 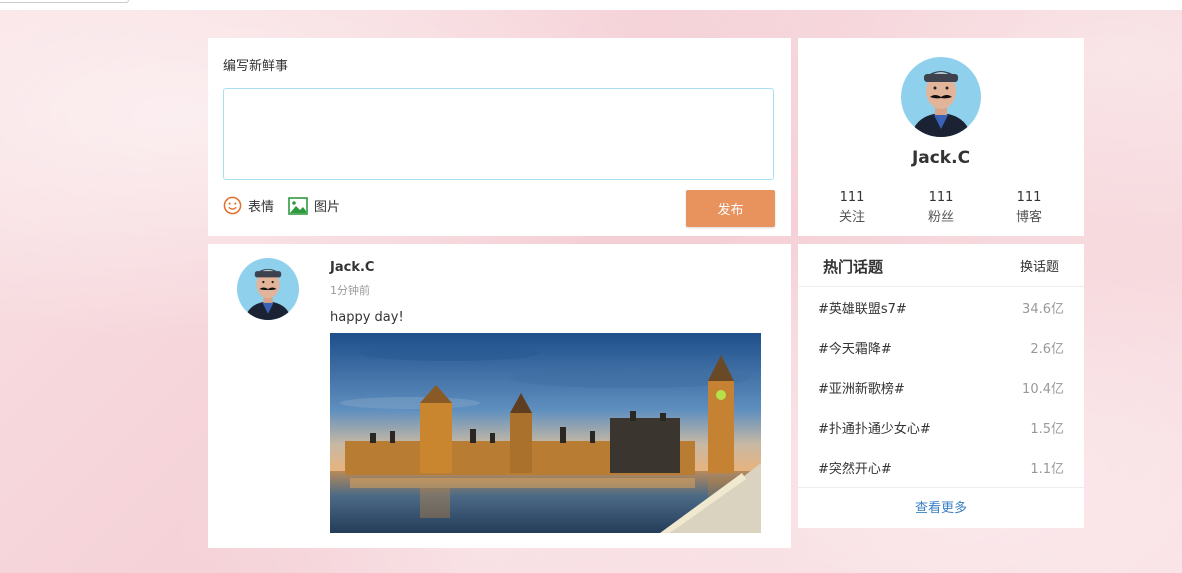 I want to click on post-avatar, so click(x=268, y=289).